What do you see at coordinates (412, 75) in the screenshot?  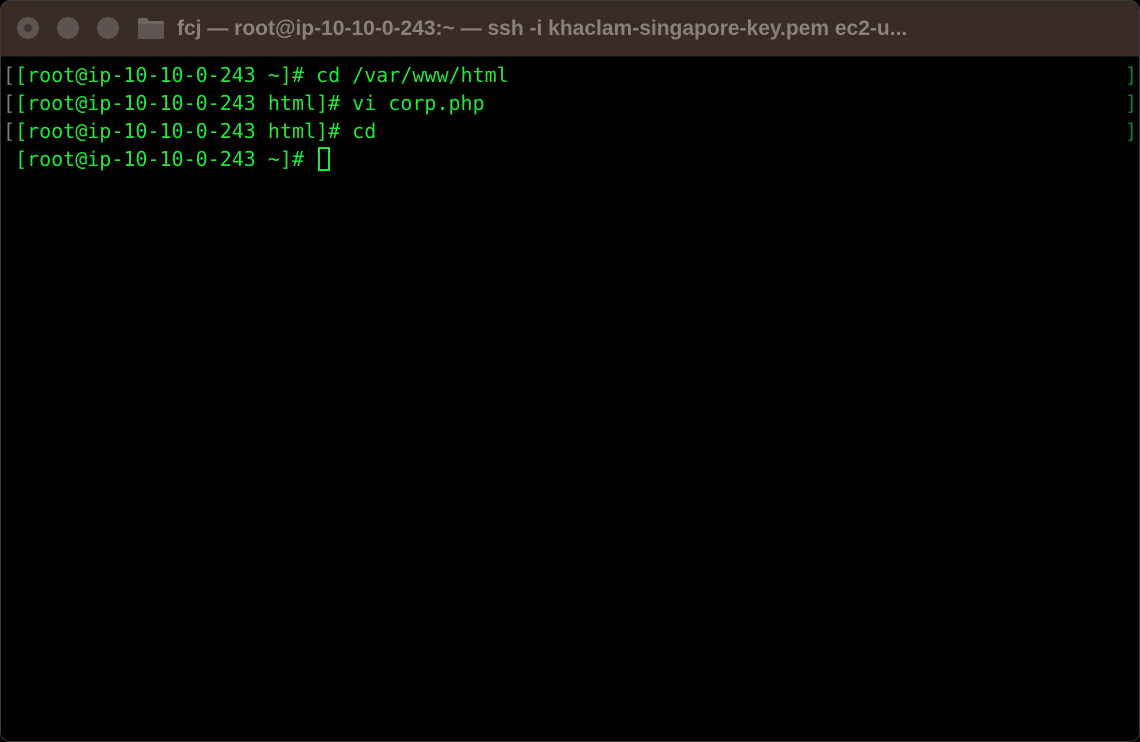 I see `command: cd /var/www/html` at bounding box center [412, 75].